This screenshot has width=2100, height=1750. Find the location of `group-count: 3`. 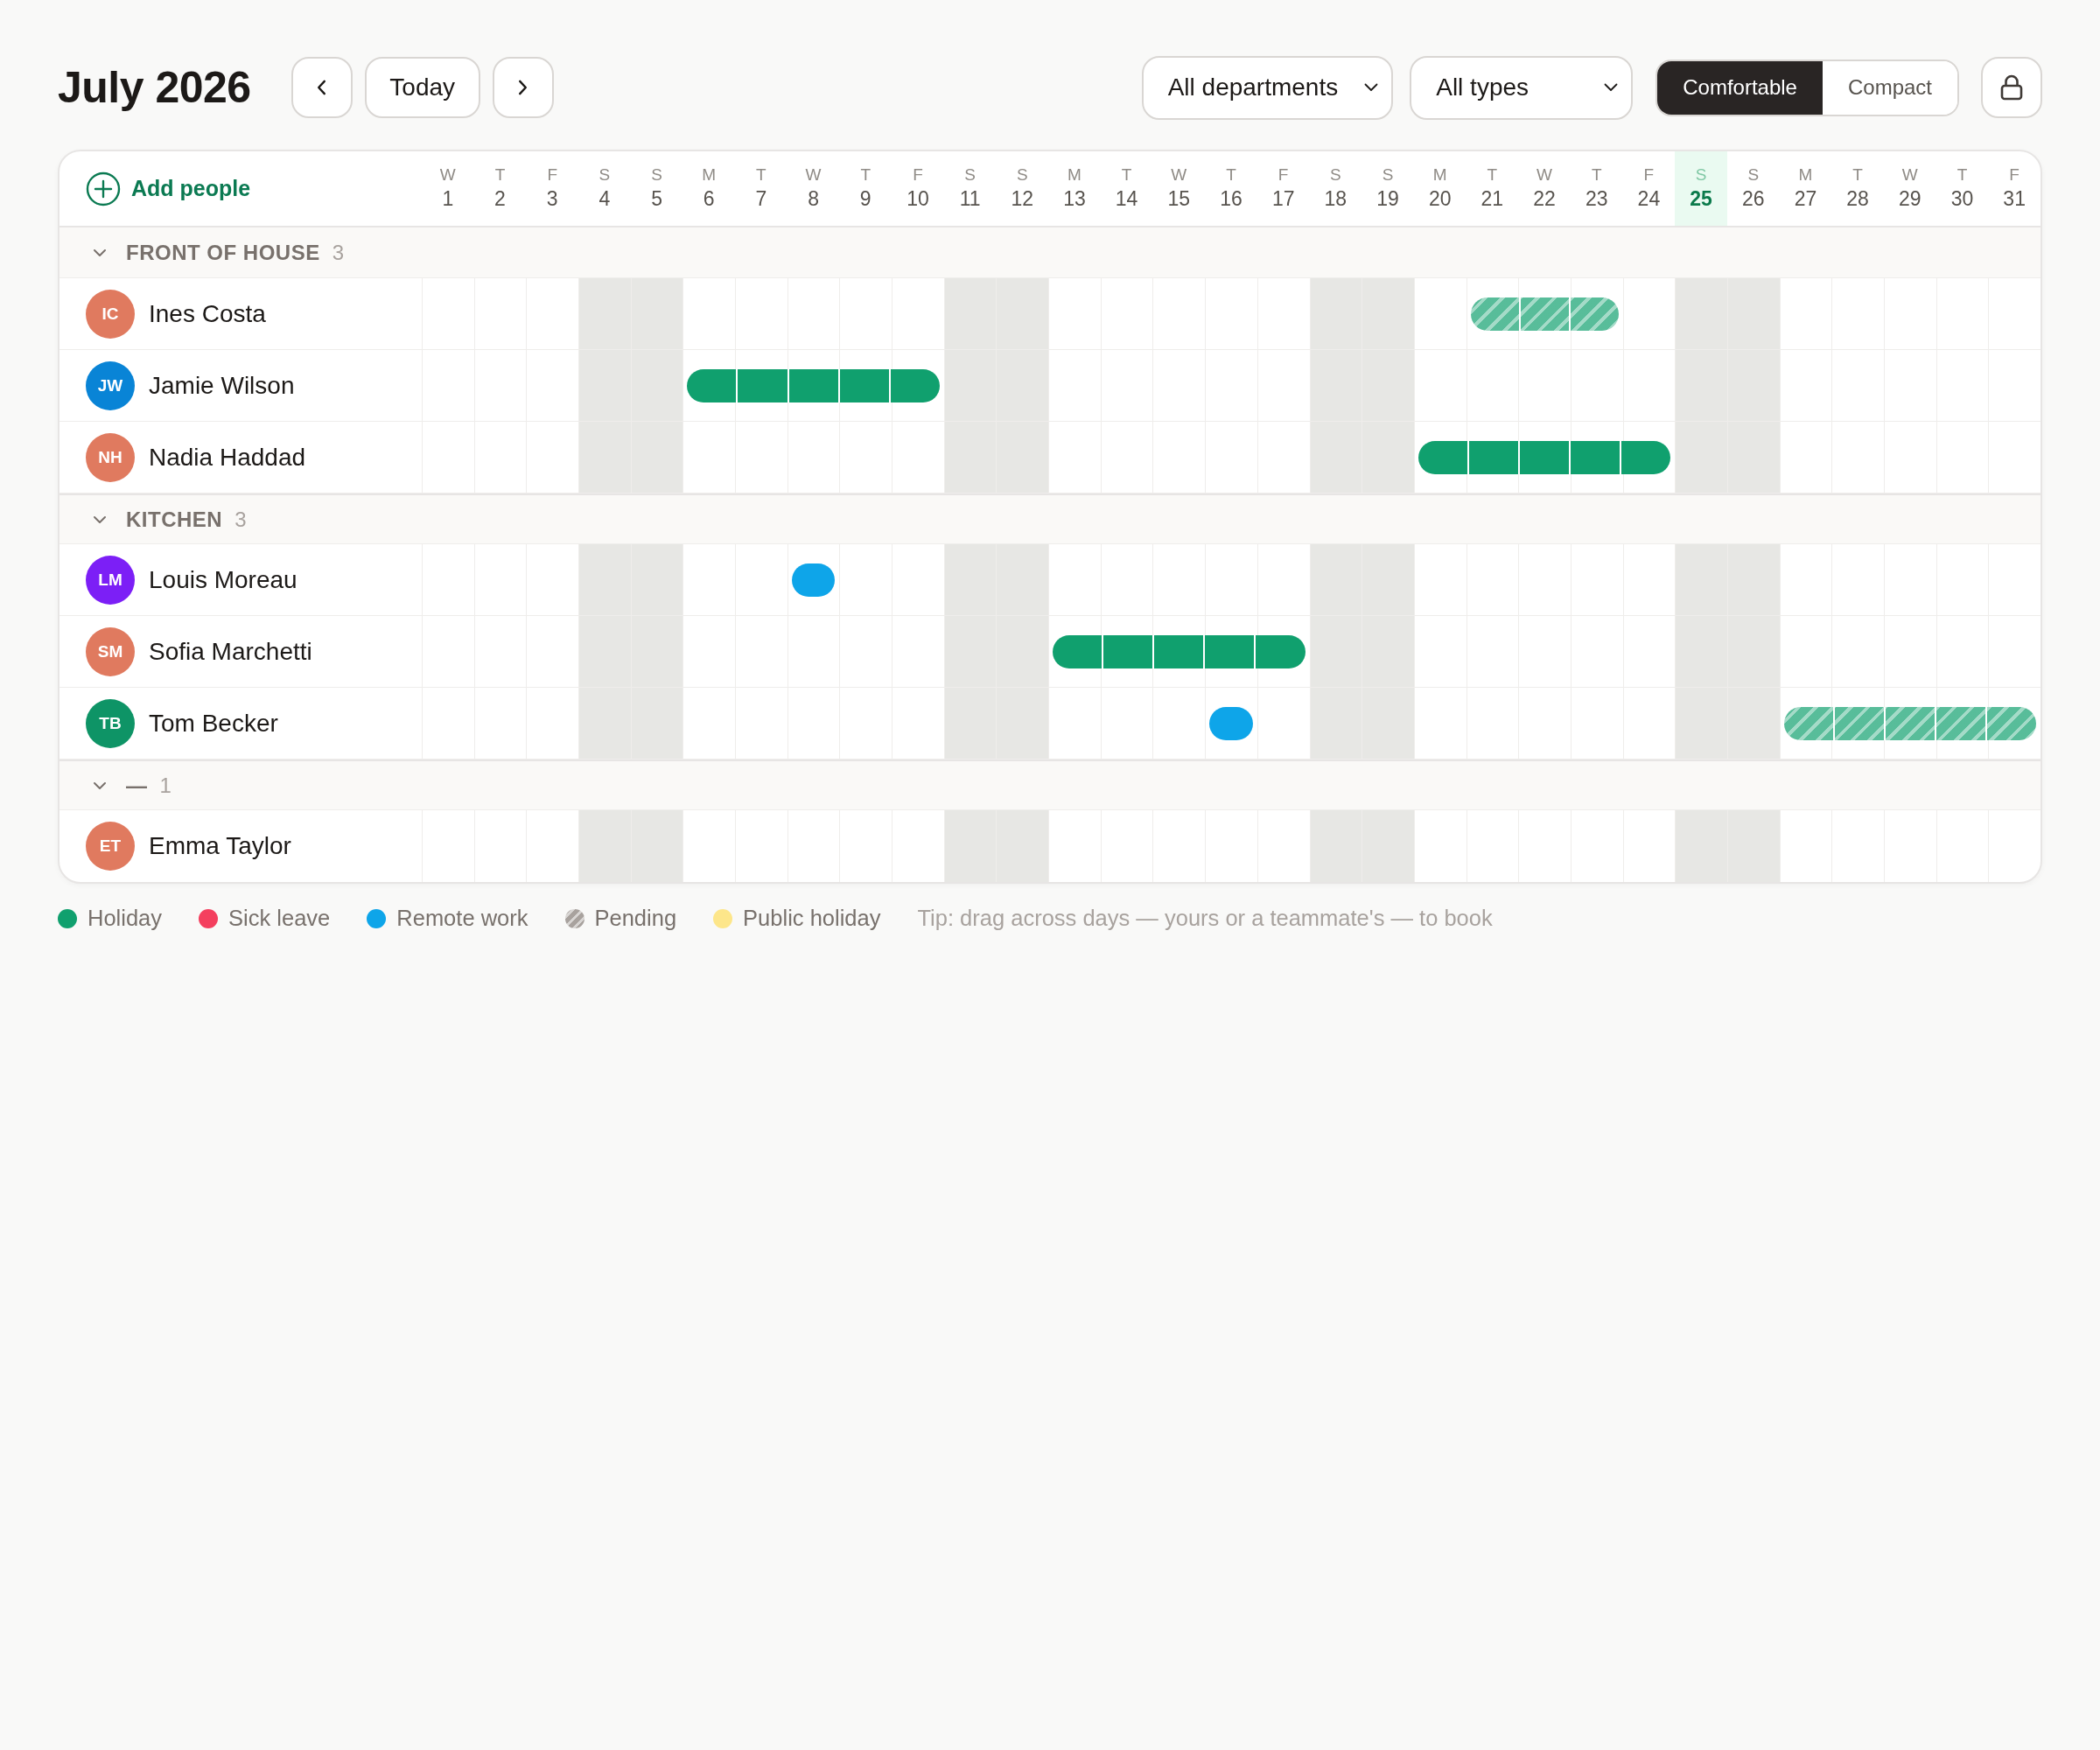

group-count: 3 is located at coordinates (338, 252).